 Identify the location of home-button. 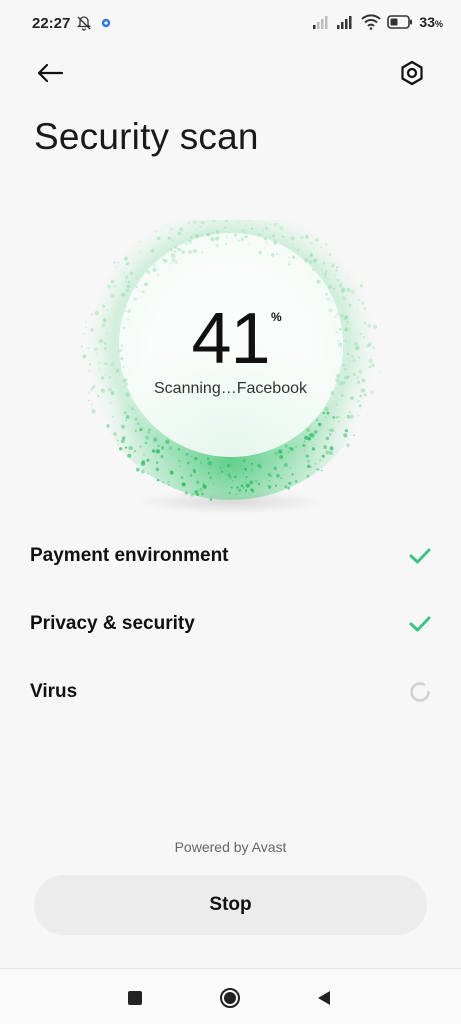
(230, 998).